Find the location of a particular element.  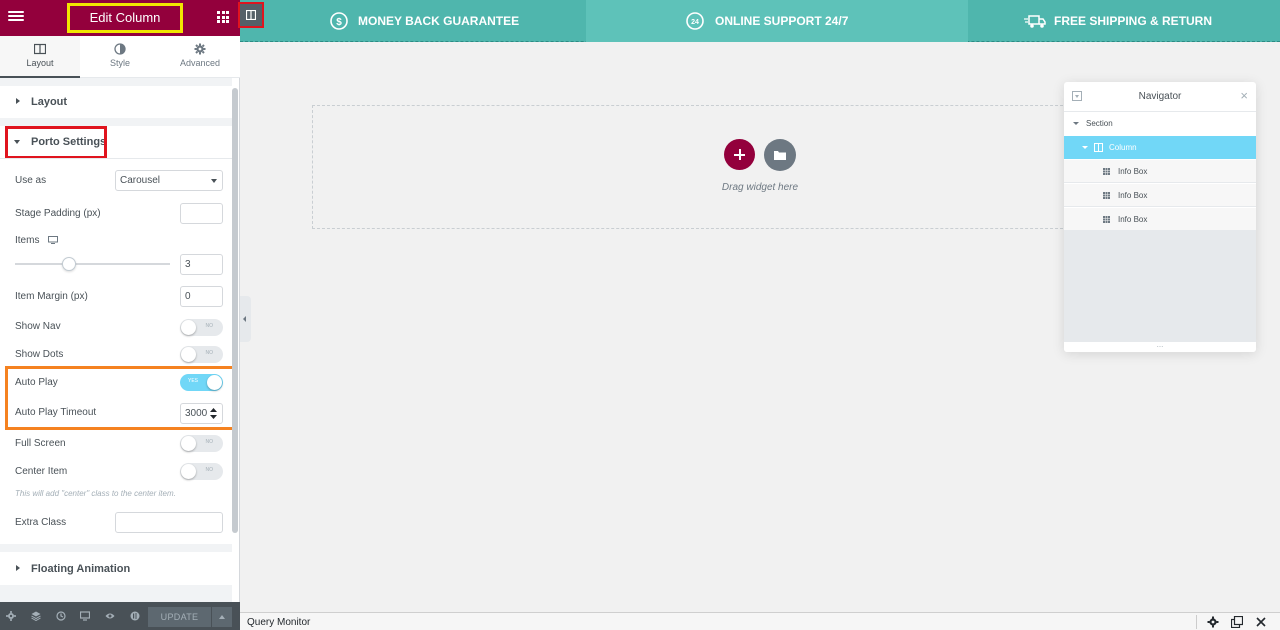

items-slider-track is located at coordinates (92, 264).